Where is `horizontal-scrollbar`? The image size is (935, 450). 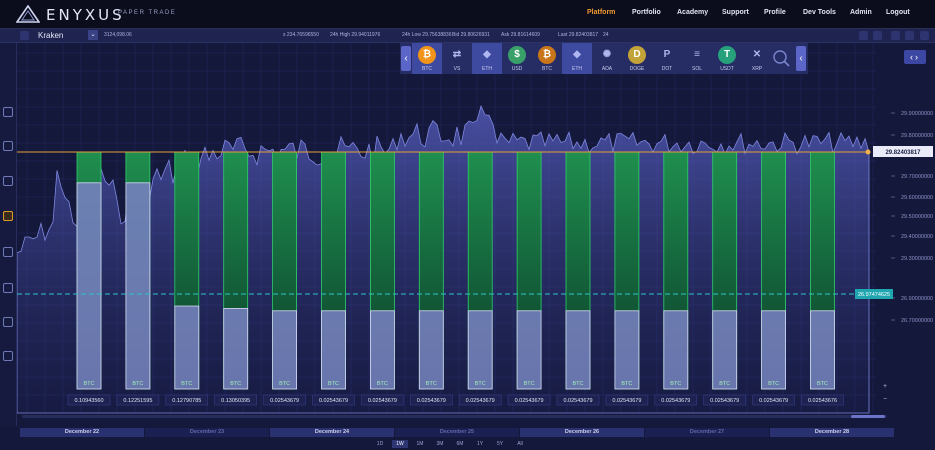 horizontal-scrollbar is located at coordinates (454, 416).